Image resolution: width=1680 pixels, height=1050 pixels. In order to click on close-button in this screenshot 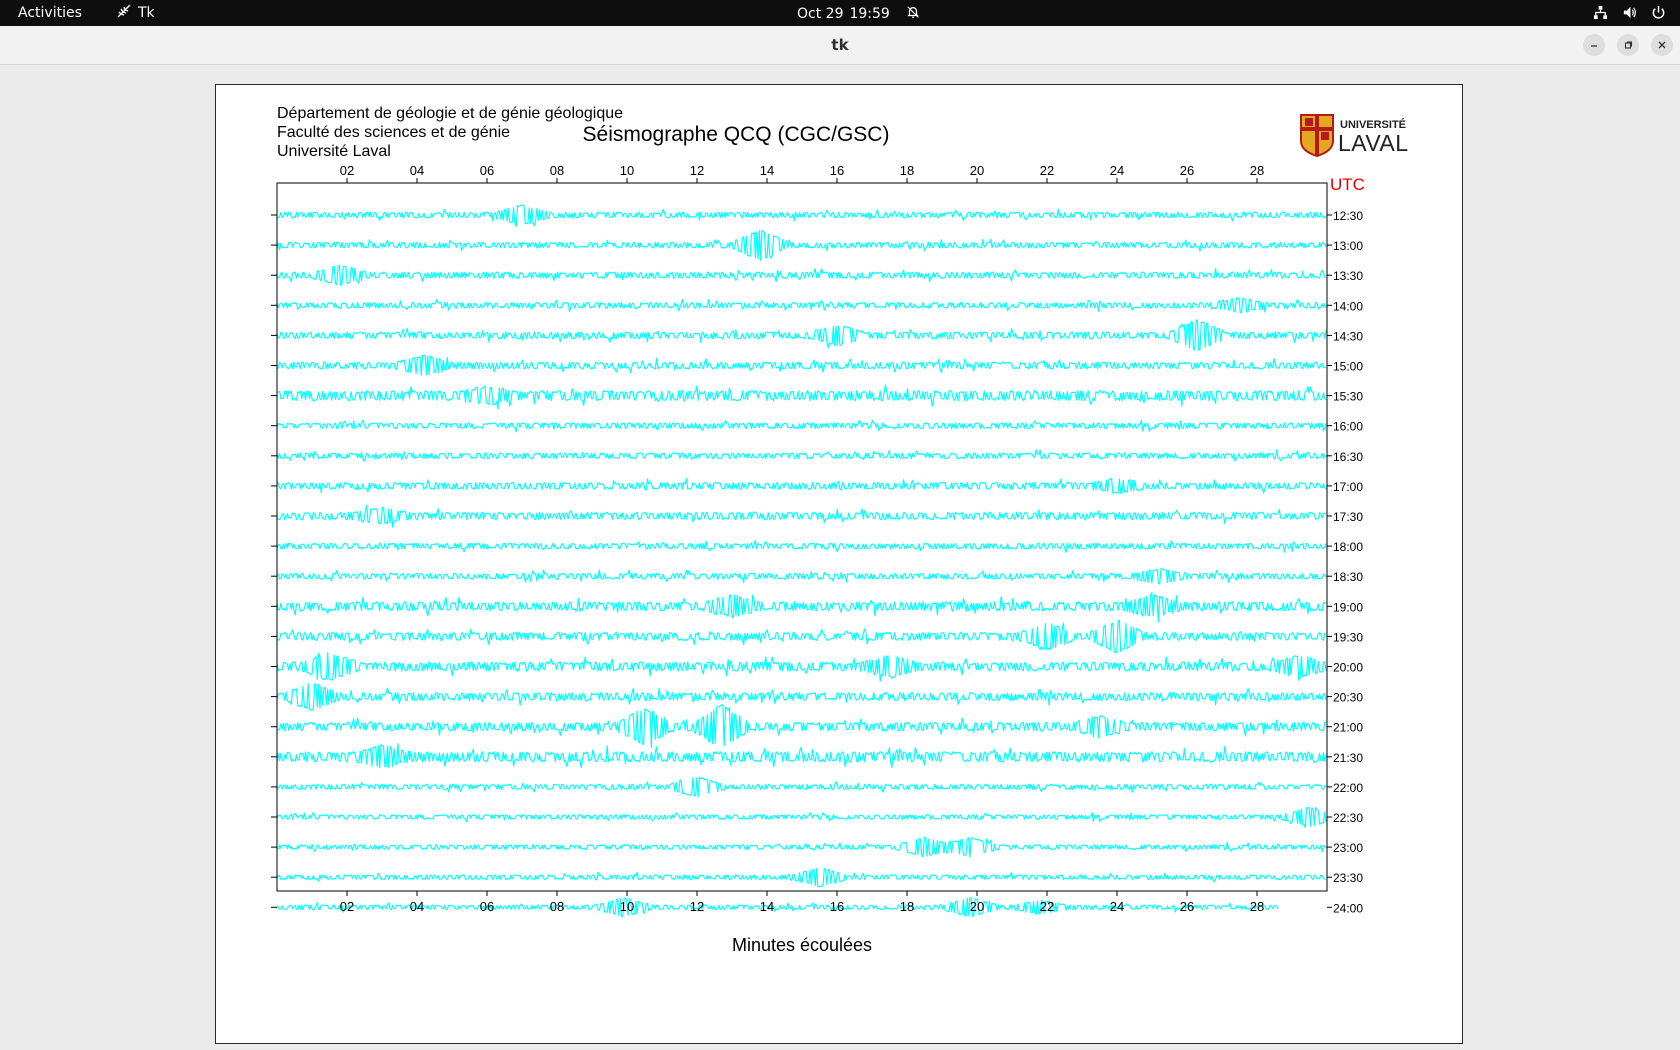, I will do `click(1662, 45)`.